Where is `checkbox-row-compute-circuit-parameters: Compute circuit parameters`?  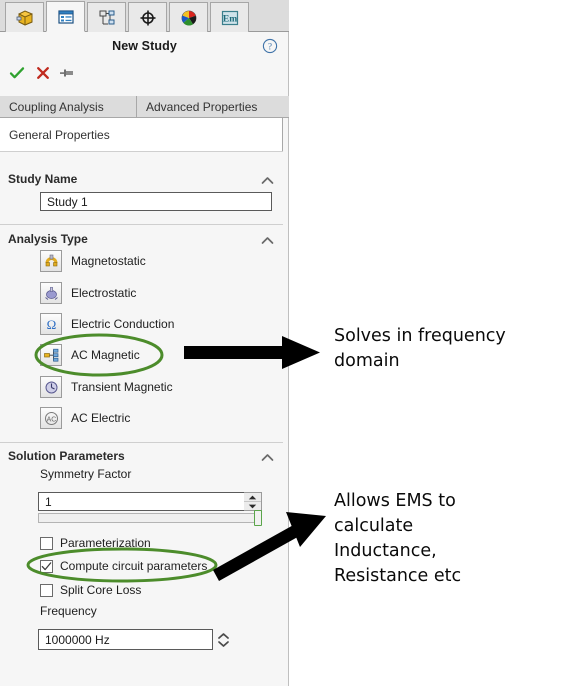
checkbox-row-compute-circuit-parameters: Compute circuit parameters is located at coordinates (123, 566).